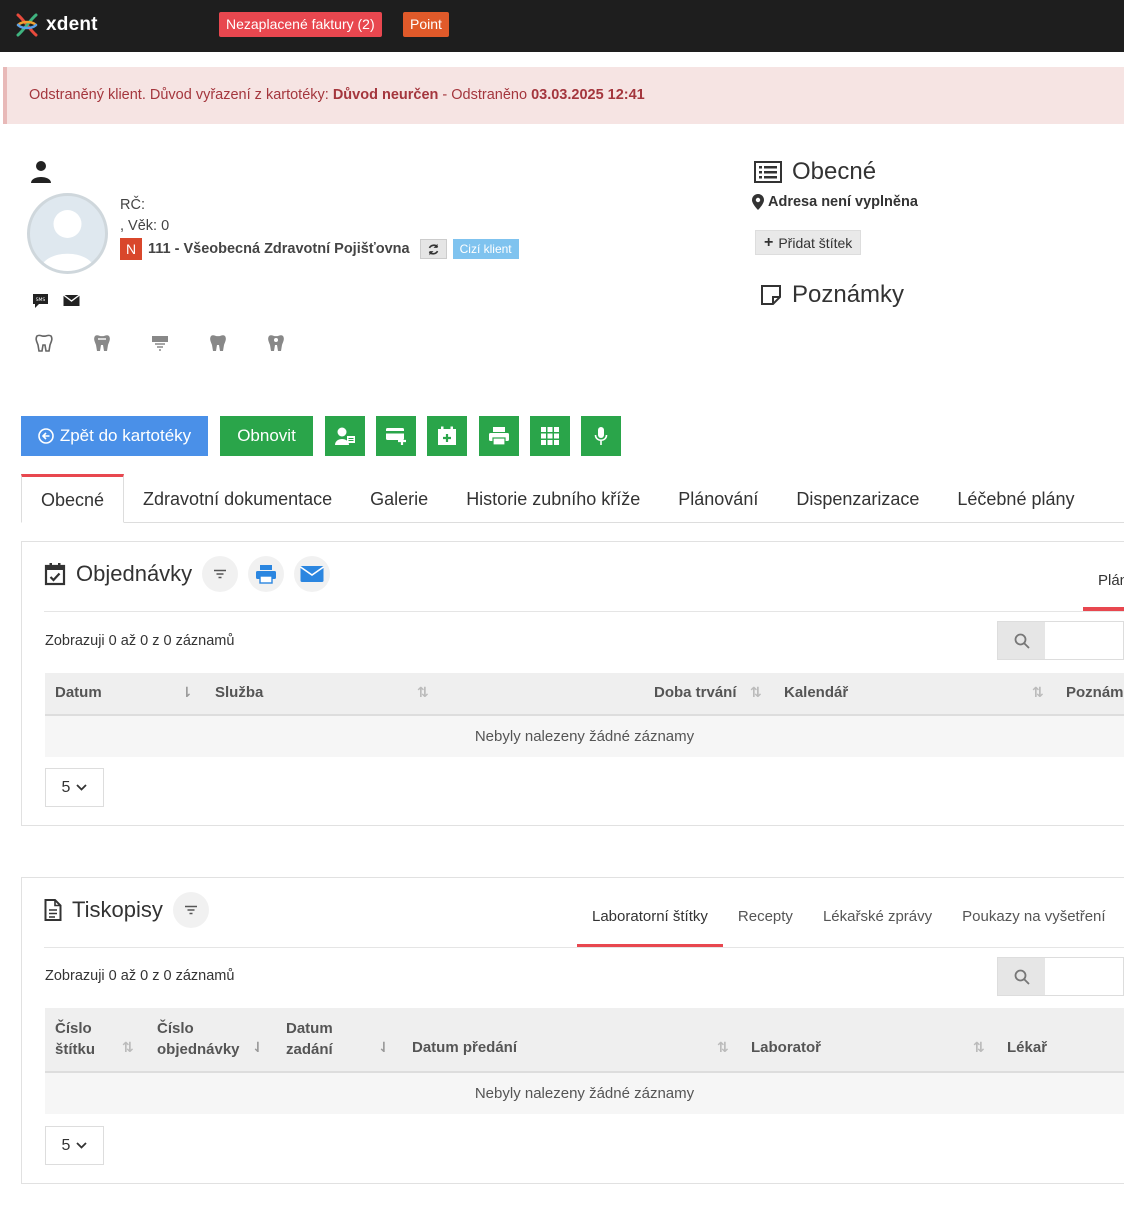 The height and width of the screenshot is (1207, 1124). Describe the element at coordinates (718, 498) in the screenshot. I see `tab-planning: Plánování` at that location.